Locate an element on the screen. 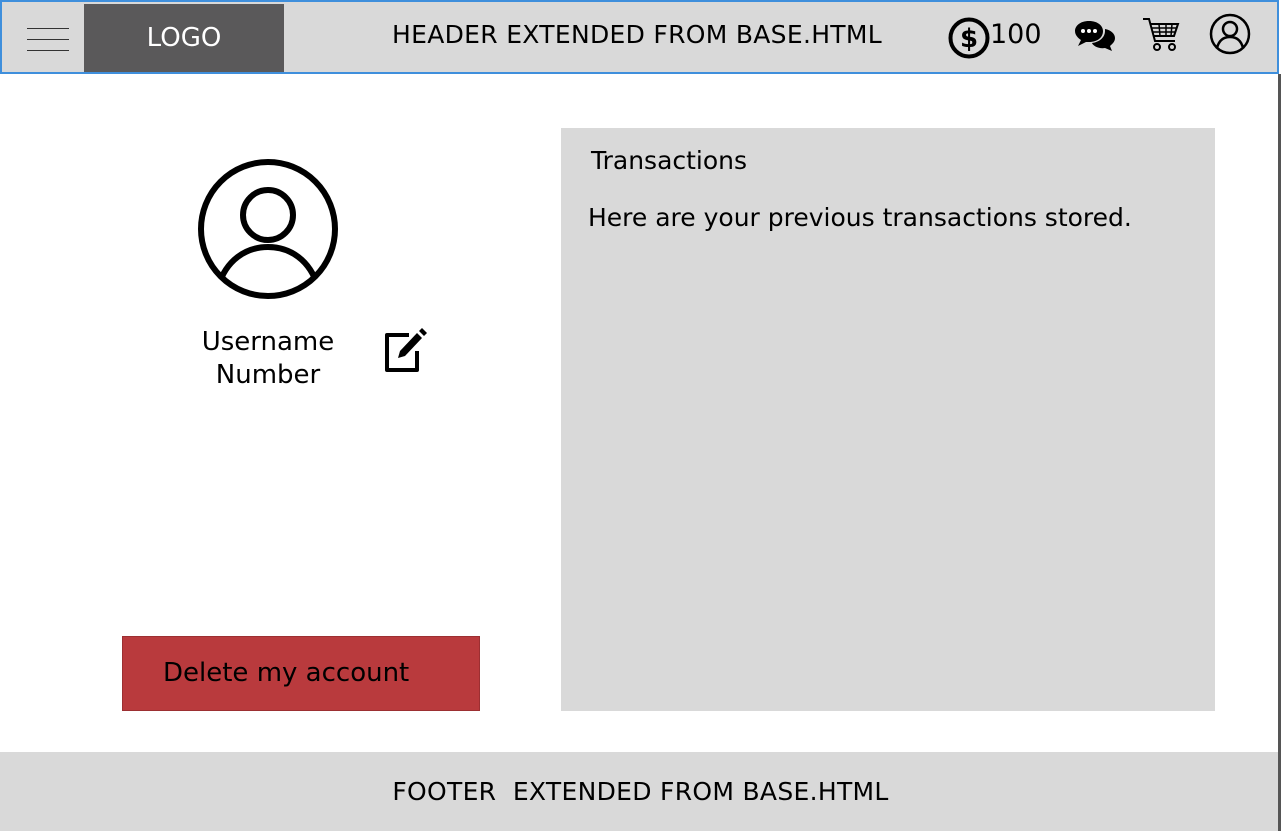 This screenshot has height=831, width=1281. footer: FOOTER EXTENDED FROM BASE.HTML is located at coordinates (640, 791).